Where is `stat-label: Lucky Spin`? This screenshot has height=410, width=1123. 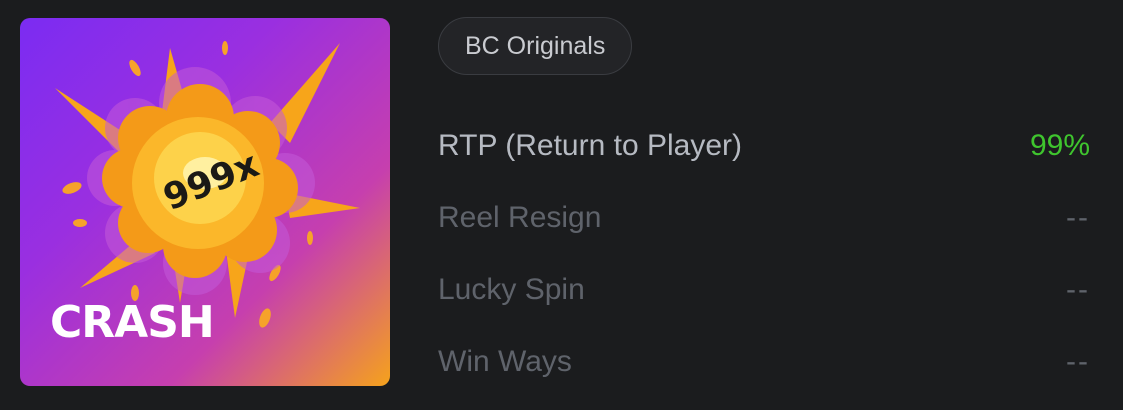
stat-label: Lucky Spin is located at coordinates (511, 289).